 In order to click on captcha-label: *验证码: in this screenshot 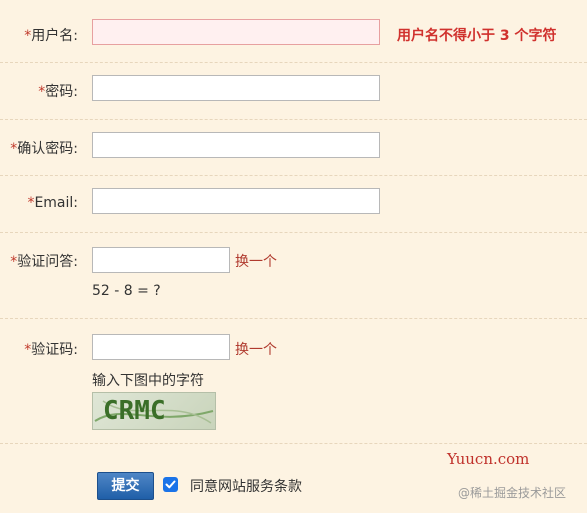, I will do `click(51, 350)`.